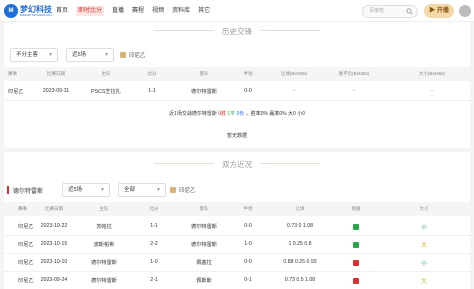 This screenshot has width=474, height=289. Describe the element at coordinates (123, 55) in the screenshot. I see `league-filter-checkbox` at that location.